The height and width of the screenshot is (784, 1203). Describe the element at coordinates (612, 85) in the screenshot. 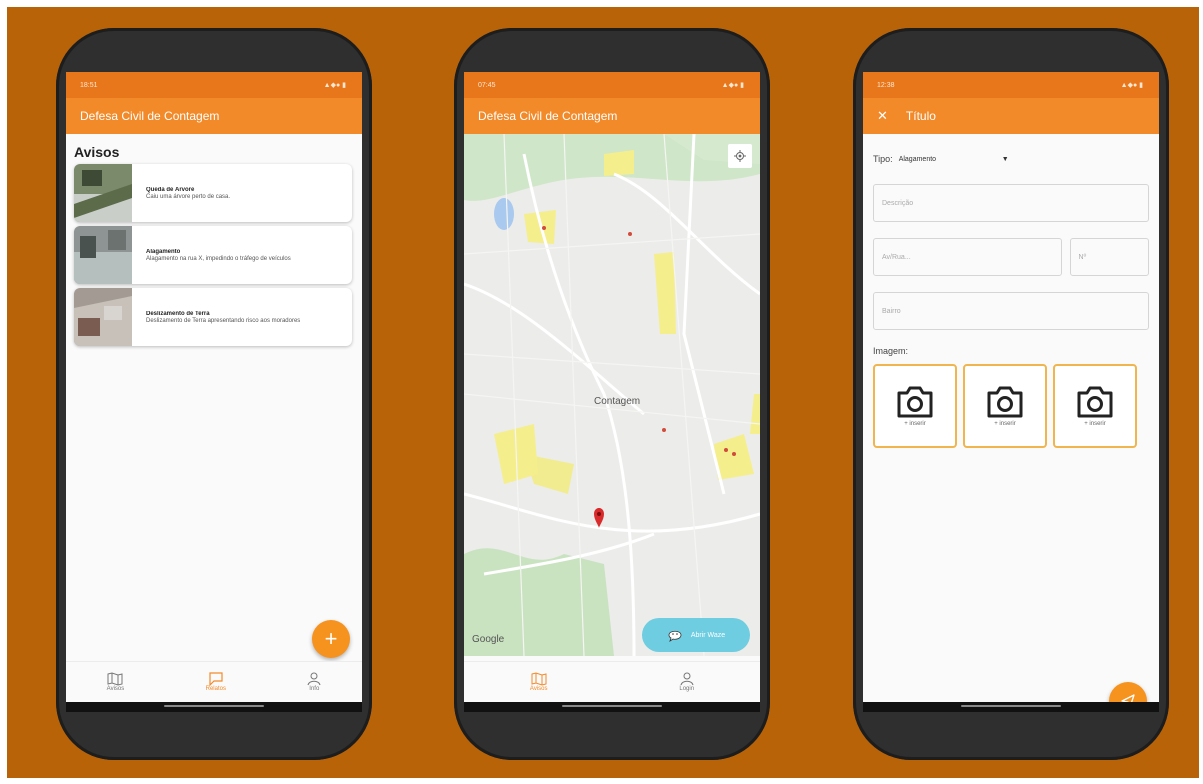

I see `status-bar: 07:45 ▲◆● ▮` at that location.